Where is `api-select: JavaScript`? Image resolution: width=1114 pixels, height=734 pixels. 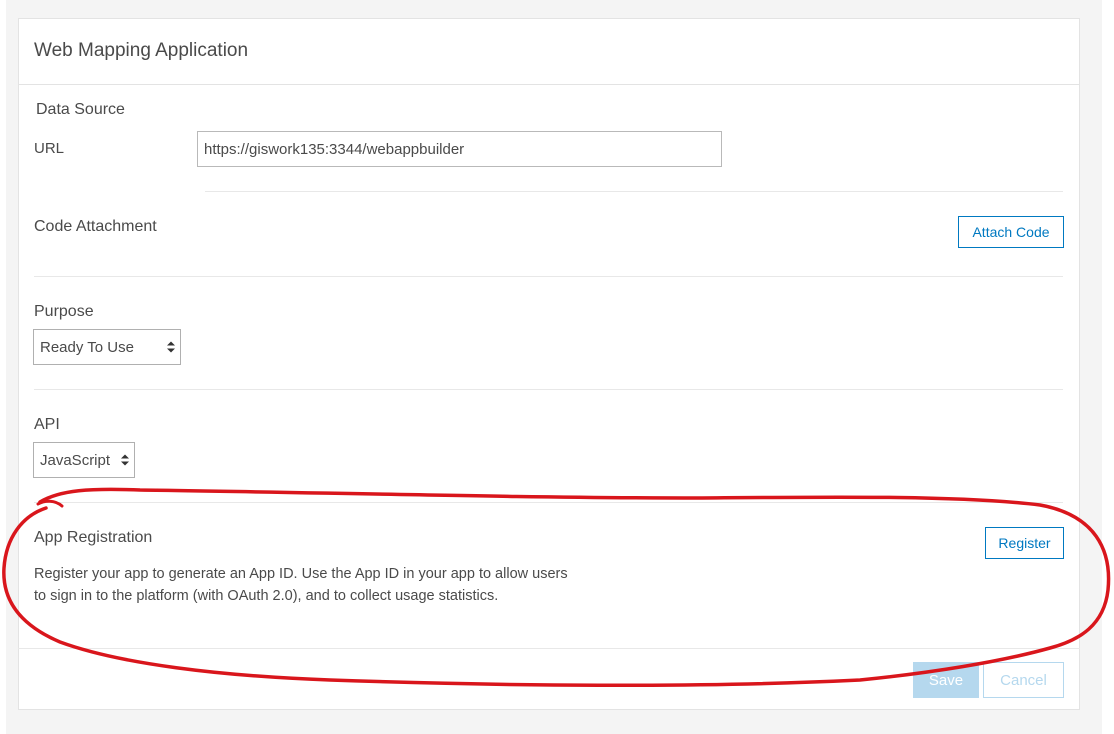
api-select: JavaScript is located at coordinates (84, 460).